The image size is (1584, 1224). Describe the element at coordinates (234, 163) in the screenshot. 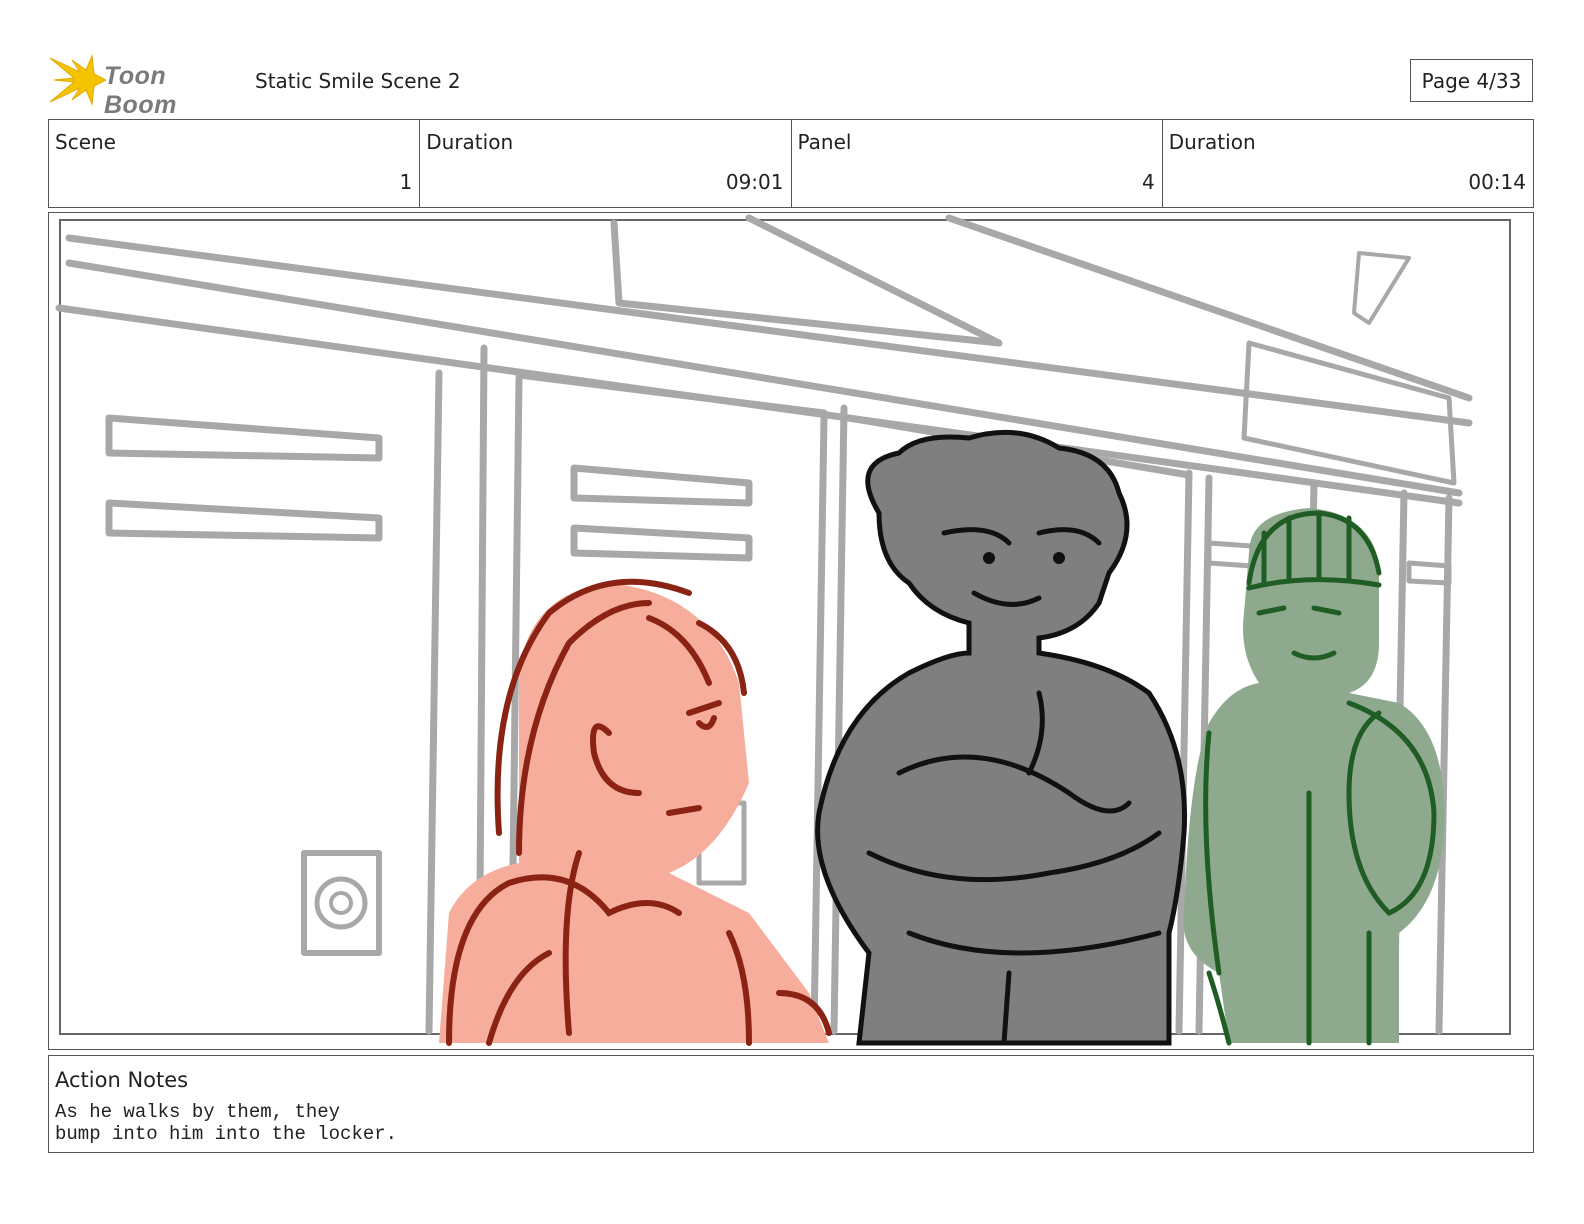

I see `scene-cell: Scene 1` at that location.